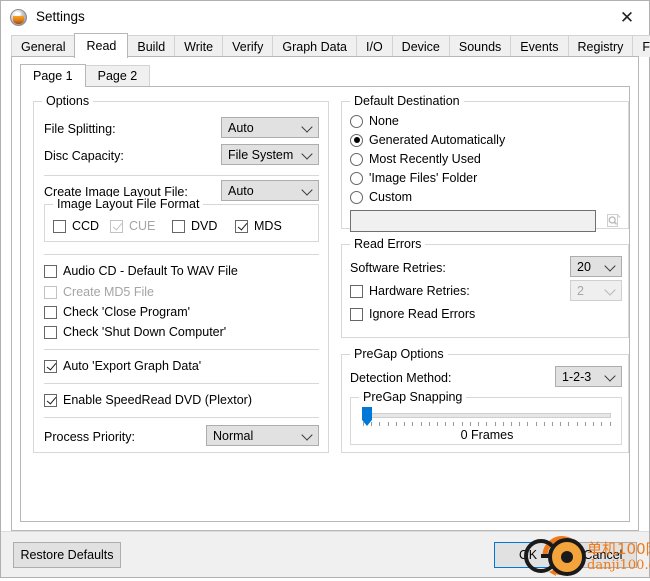 This screenshot has width=650, height=581. What do you see at coordinates (641, 46) in the screenshot?
I see `tab-file-locations: File Locations` at bounding box center [641, 46].